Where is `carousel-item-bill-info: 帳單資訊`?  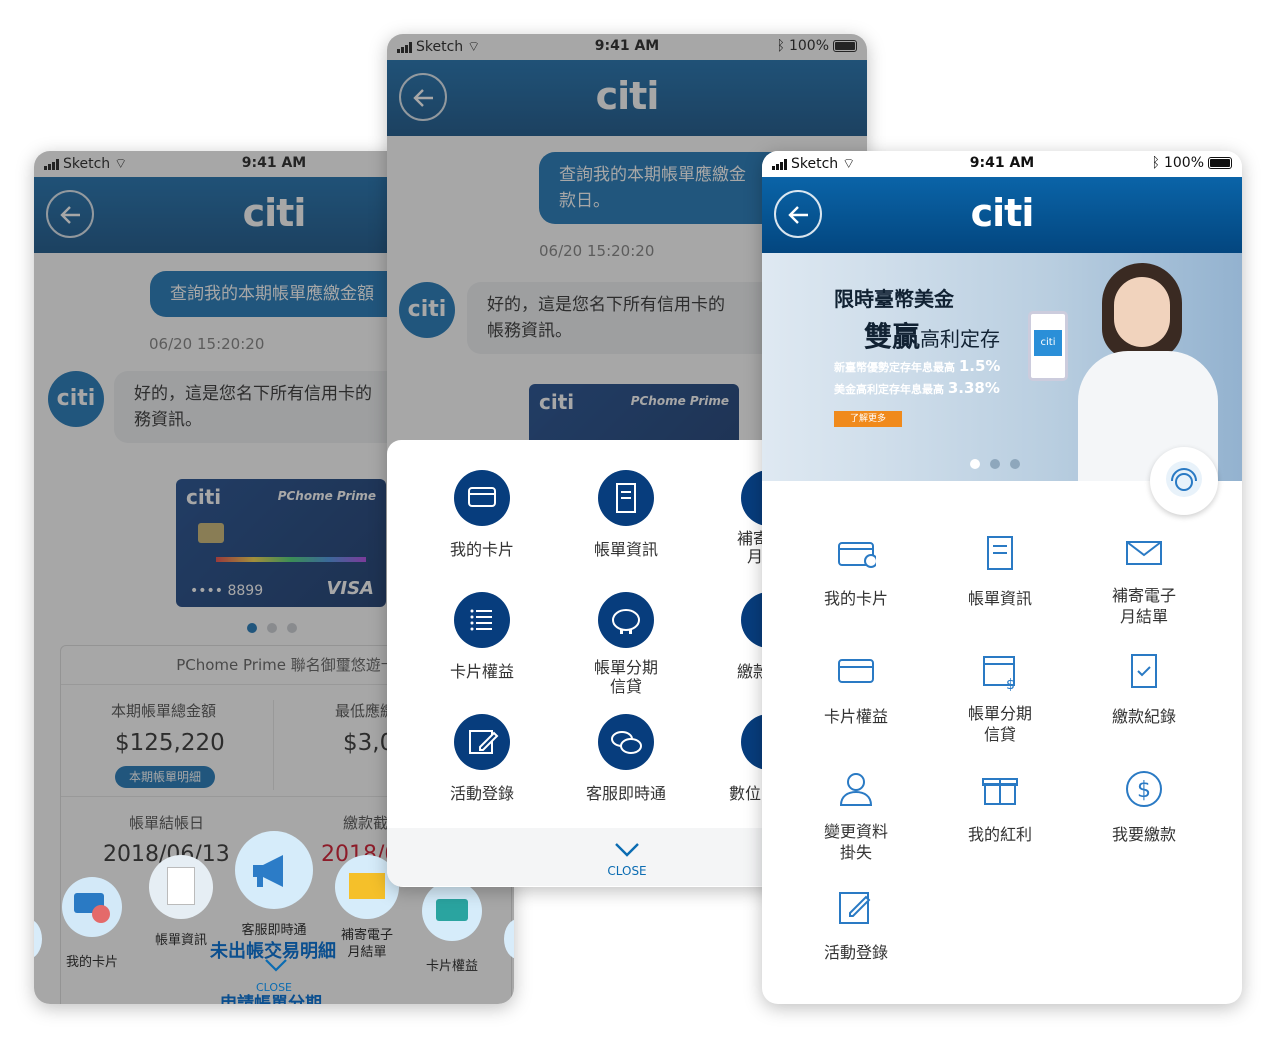 carousel-item-bill-info: 帳單資訊 is located at coordinates (181, 901).